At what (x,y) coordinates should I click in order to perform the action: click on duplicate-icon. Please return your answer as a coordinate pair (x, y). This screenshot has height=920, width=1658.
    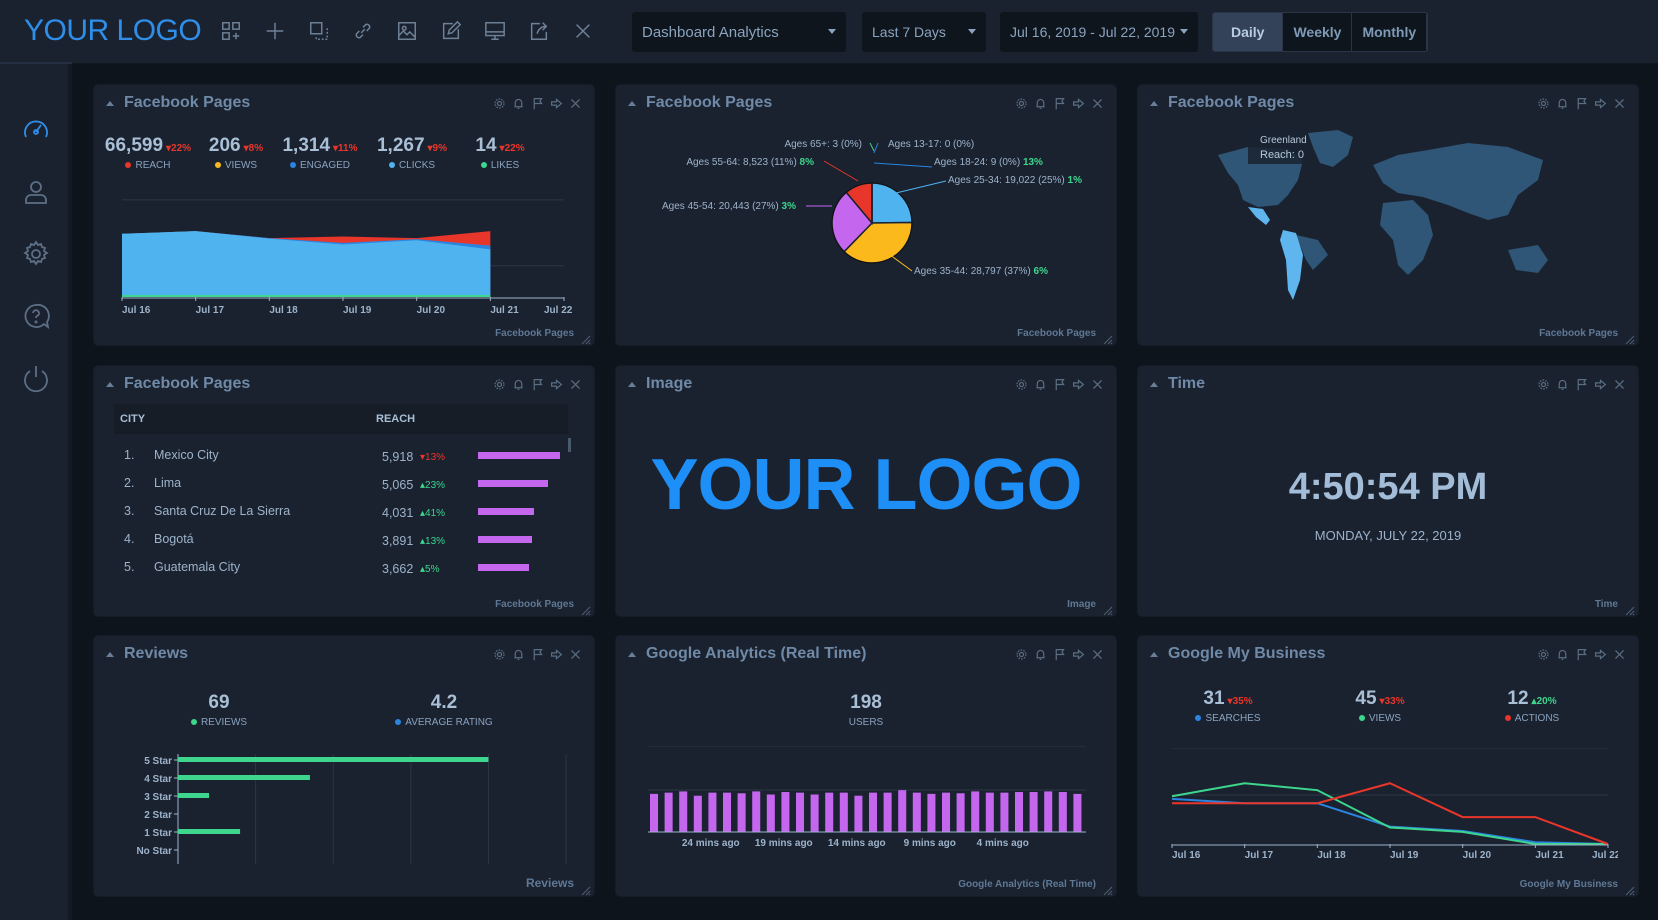
    Looking at the image, I should click on (319, 31).